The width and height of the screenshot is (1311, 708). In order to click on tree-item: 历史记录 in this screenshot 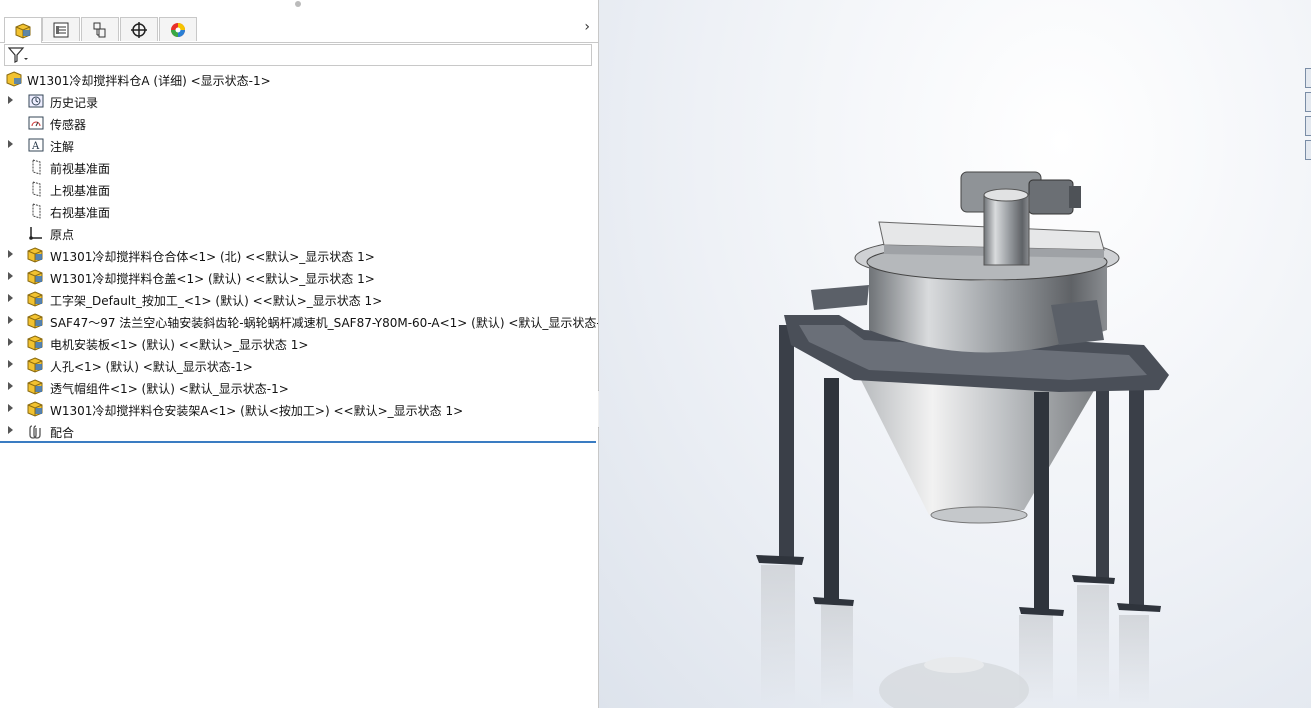, I will do `click(299, 101)`.